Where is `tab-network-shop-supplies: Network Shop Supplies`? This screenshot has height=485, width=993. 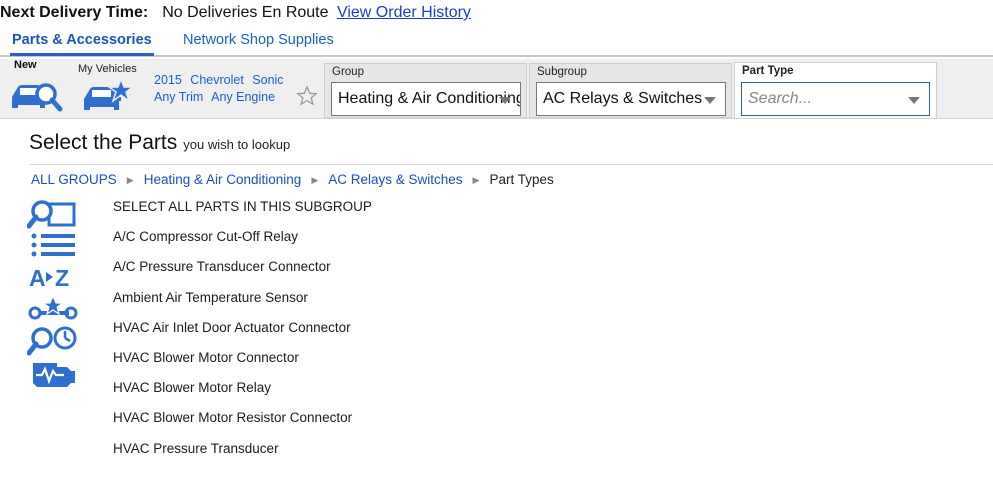 tab-network-shop-supplies: Network Shop Supplies is located at coordinates (258, 40).